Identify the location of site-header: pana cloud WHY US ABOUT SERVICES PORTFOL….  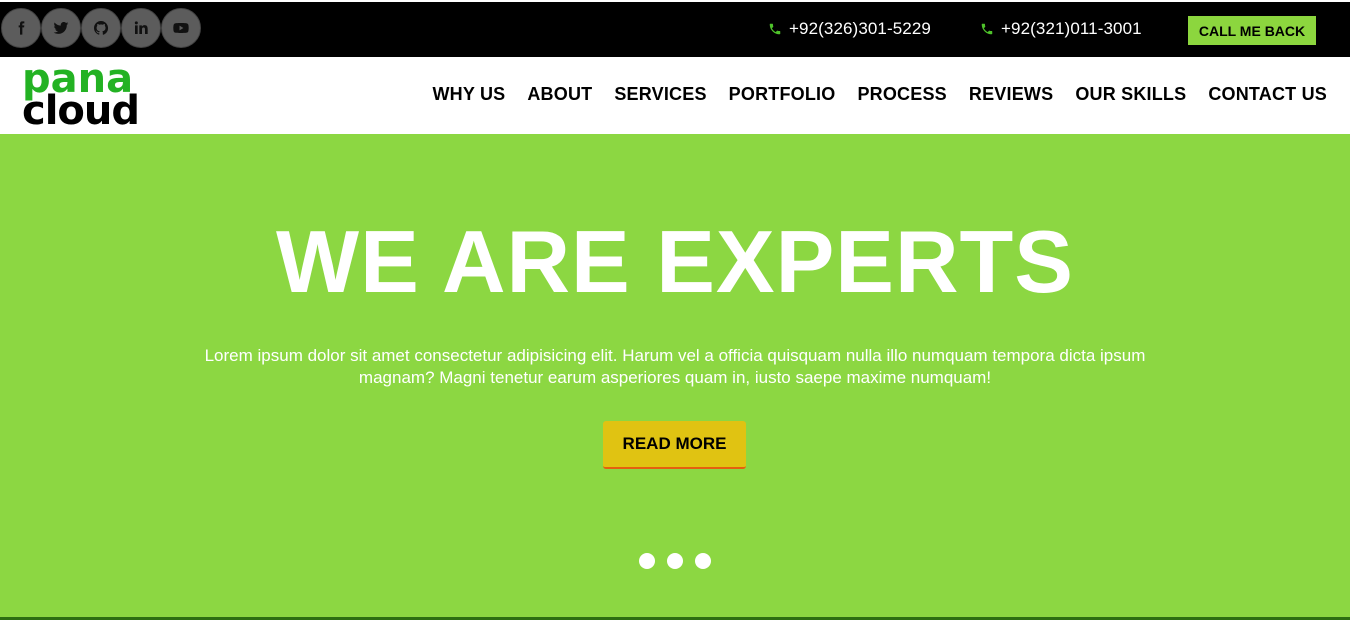
(675, 95).